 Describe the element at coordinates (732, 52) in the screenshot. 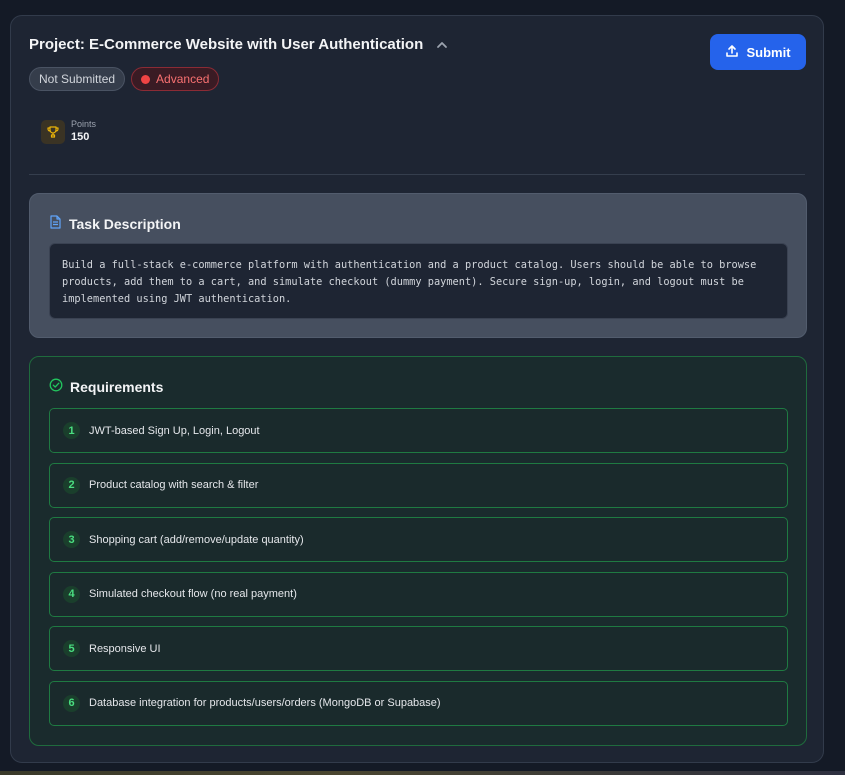

I see `upload-icon` at that location.